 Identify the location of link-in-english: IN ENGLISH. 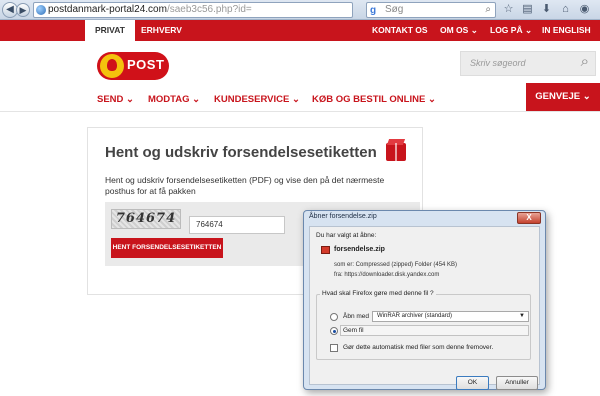
(566, 30).